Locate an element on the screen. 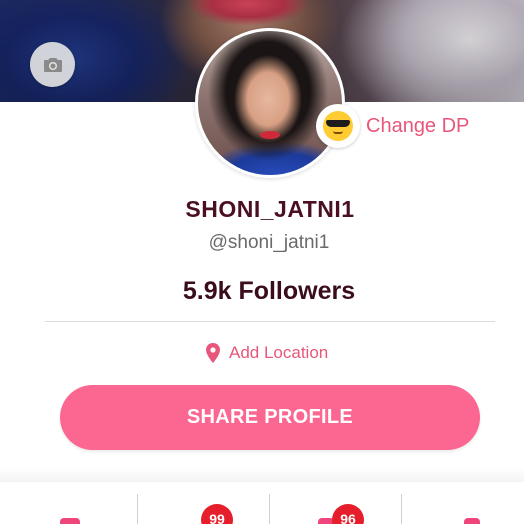 The width and height of the screenshot is (524, 524). tab-fourth-icon is located at coordinates (472, 521).